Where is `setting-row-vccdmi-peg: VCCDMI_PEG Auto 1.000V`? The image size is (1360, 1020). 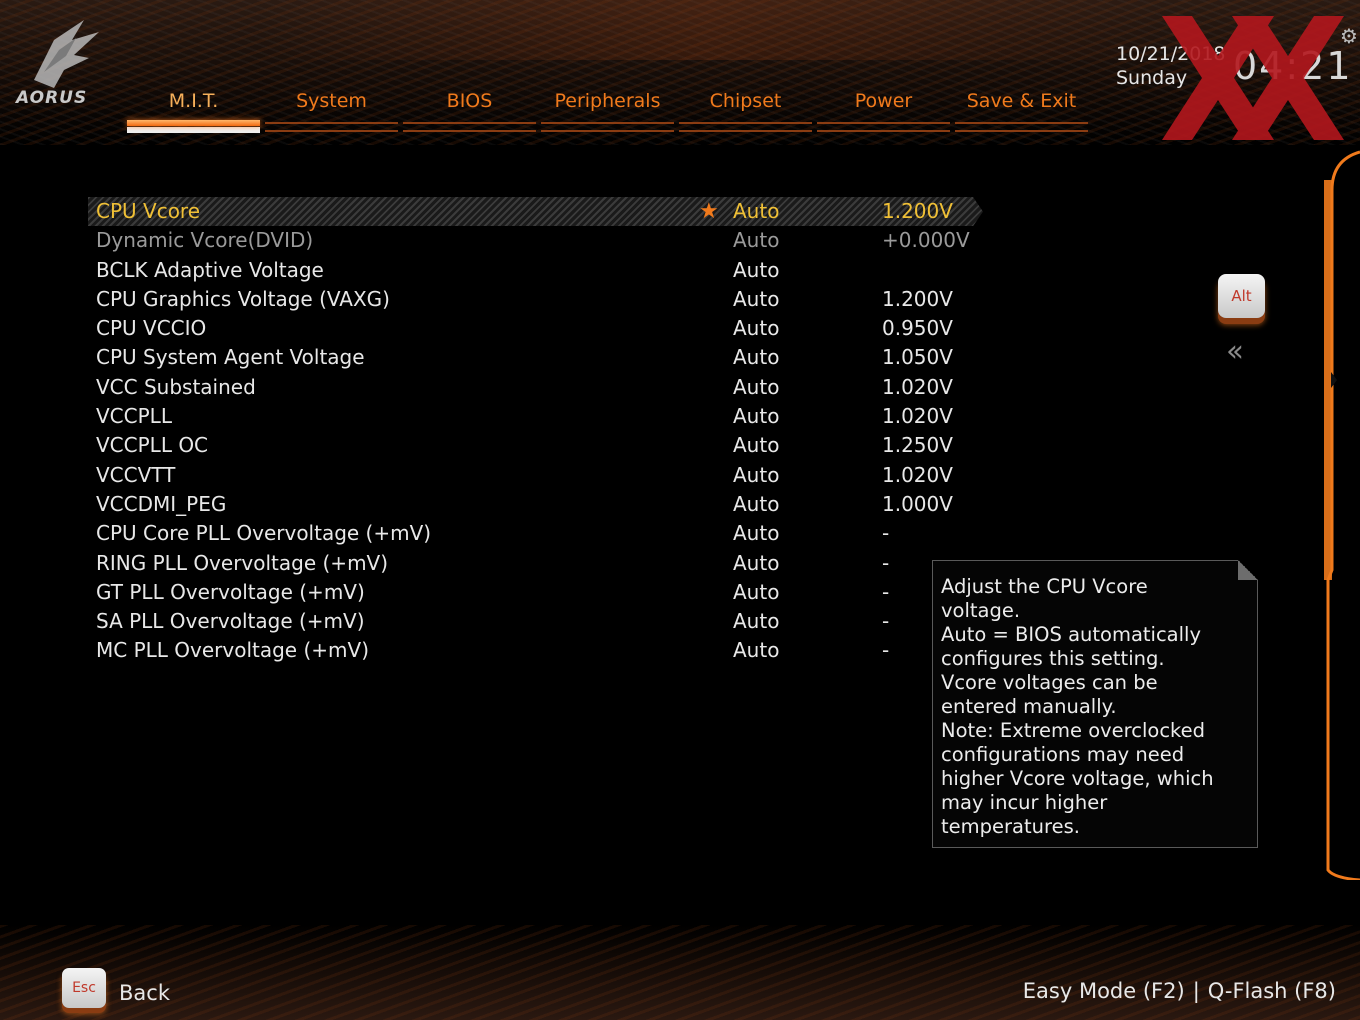
setting-row-vccdmi-peg: VCCDMI_PEG Auto 1.000V is located at coordinates (538, 504).